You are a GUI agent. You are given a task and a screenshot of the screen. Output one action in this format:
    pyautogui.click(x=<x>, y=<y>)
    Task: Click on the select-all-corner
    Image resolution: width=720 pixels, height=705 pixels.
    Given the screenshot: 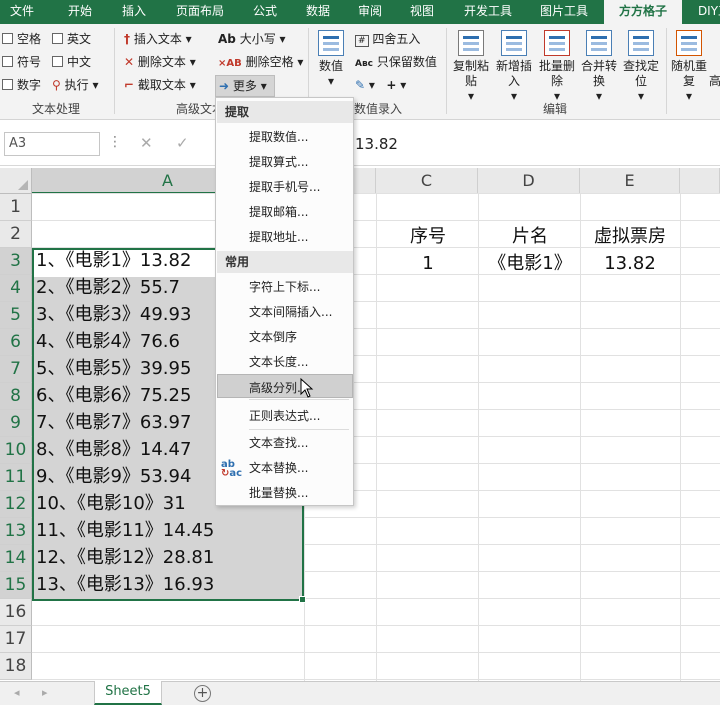 What is the action you would take?
    pyautogui.click(x=16, y=181)
    